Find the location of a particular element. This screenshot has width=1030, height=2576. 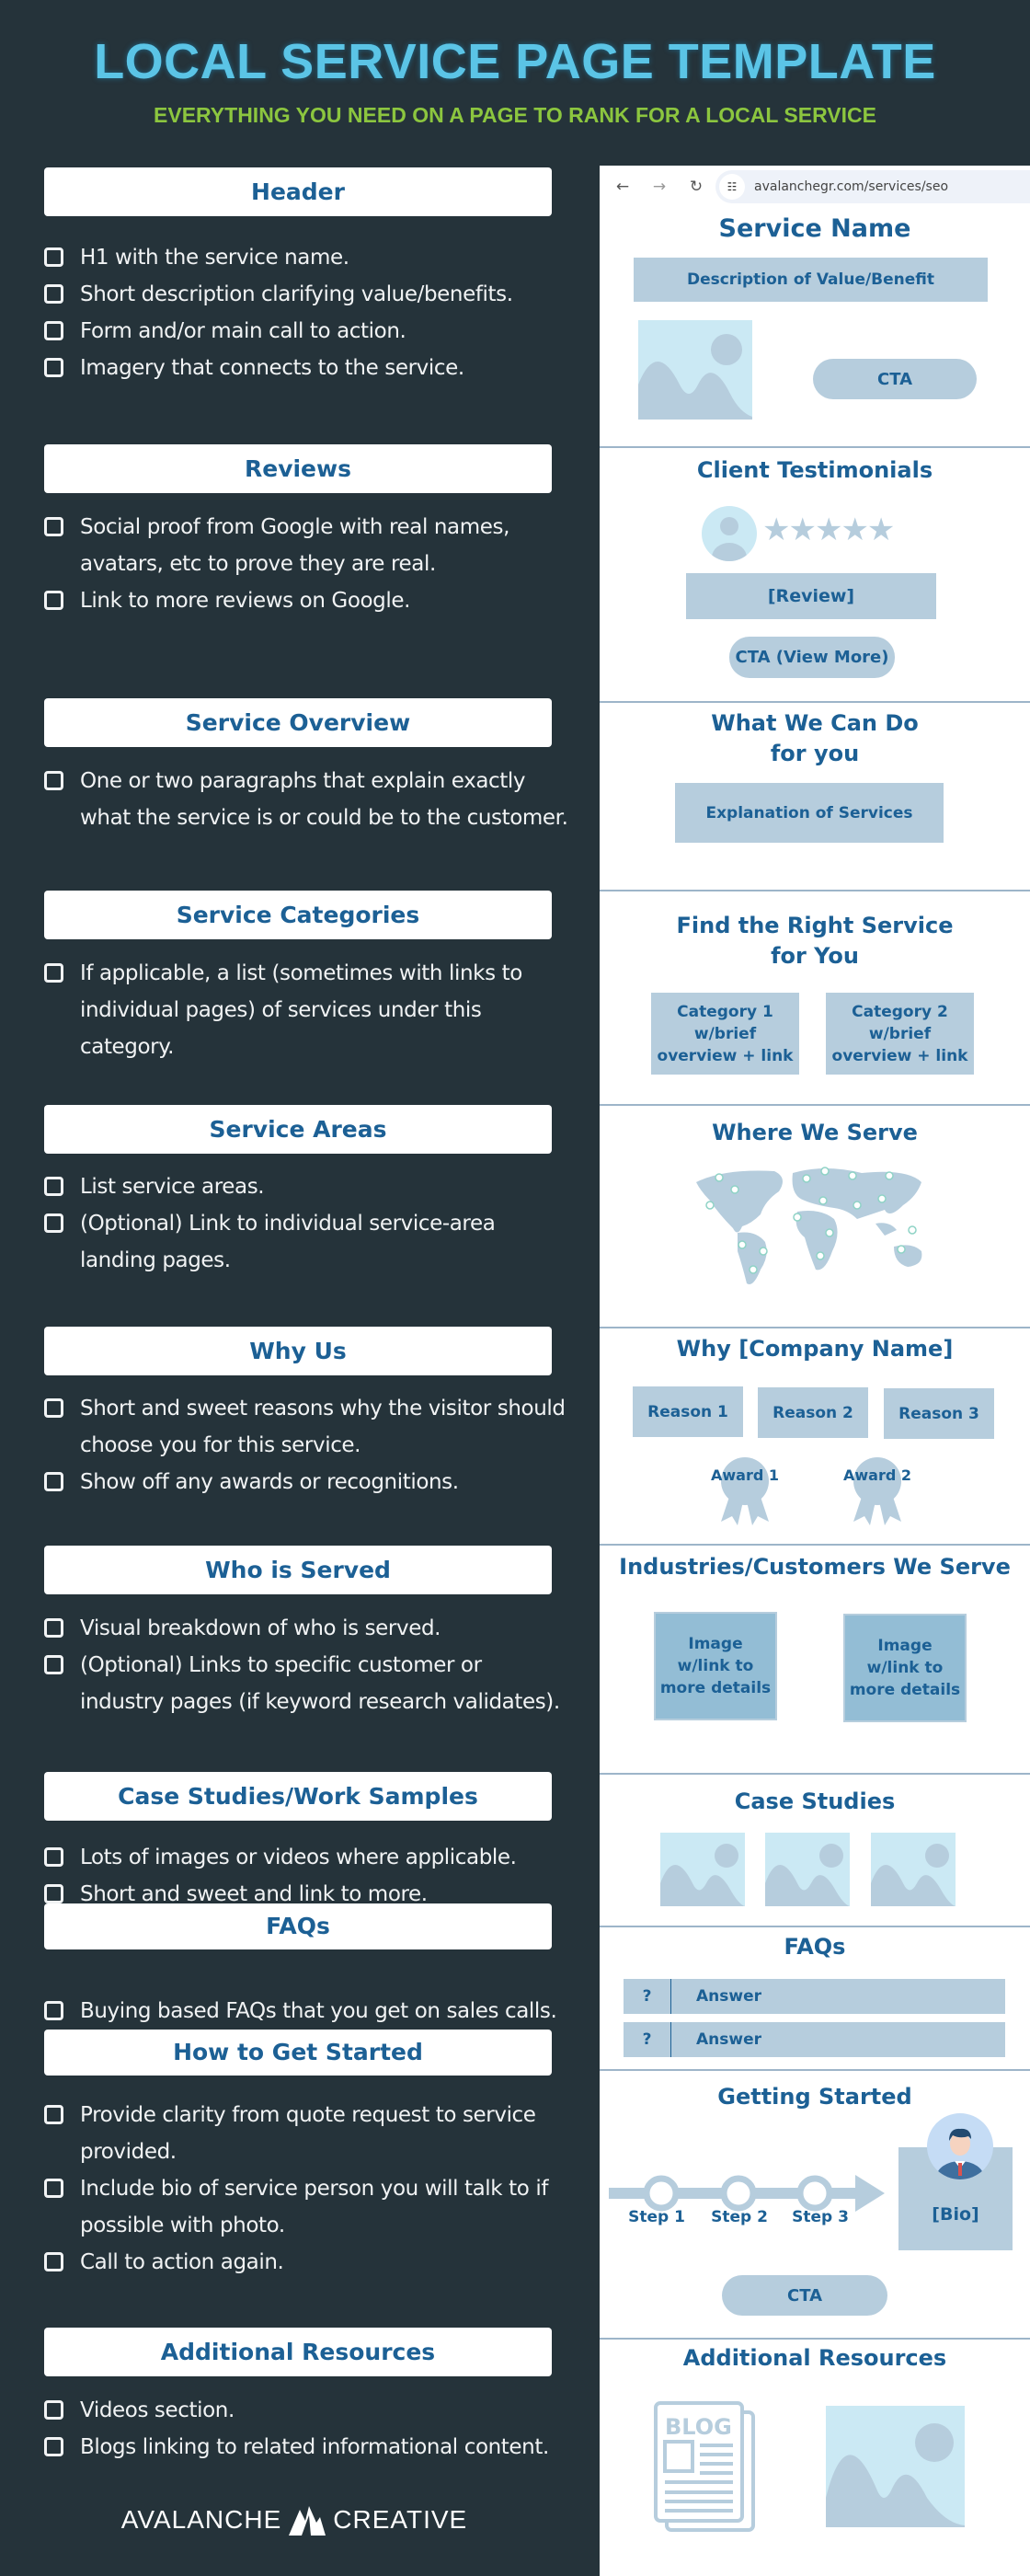

mock-view-more-button: CTA (View More) is located at coordinates (812, 657).